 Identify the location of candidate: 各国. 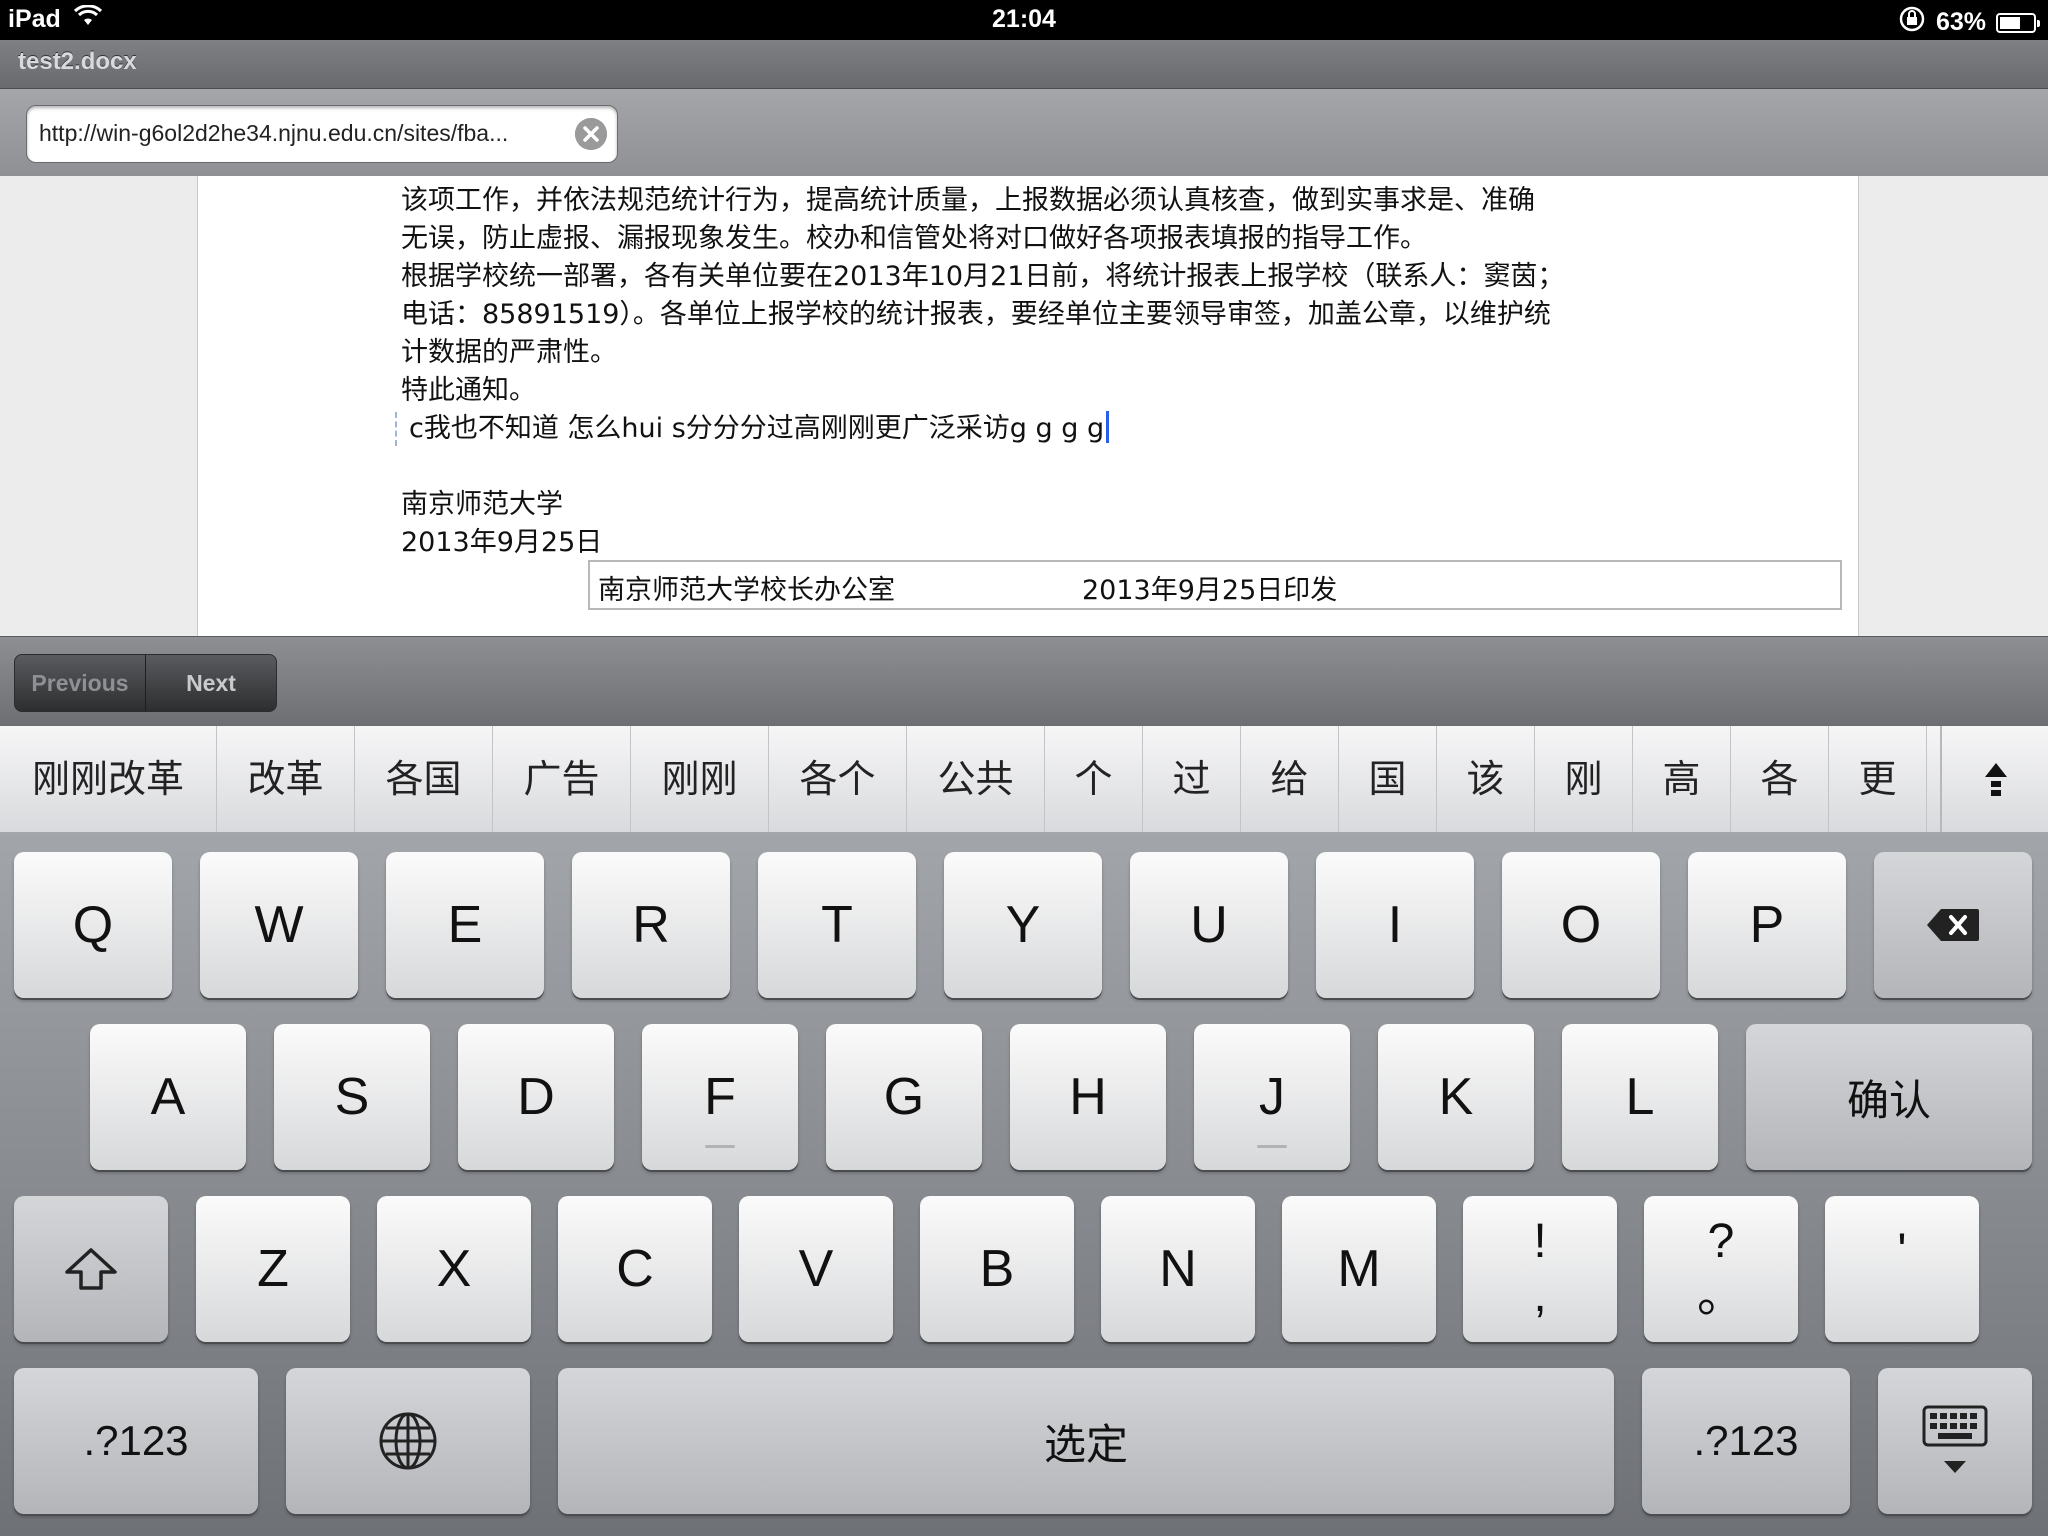
(424, 779).